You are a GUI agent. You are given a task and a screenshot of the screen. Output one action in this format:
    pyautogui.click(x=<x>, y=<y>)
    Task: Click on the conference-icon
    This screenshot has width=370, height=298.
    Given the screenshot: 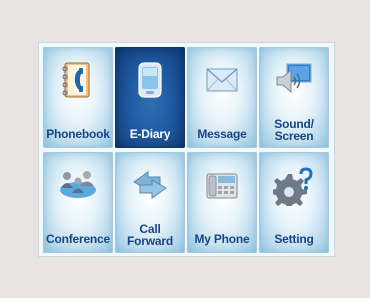 What is the action you would take?
    pyautogui.click(x=78, y=184)
    